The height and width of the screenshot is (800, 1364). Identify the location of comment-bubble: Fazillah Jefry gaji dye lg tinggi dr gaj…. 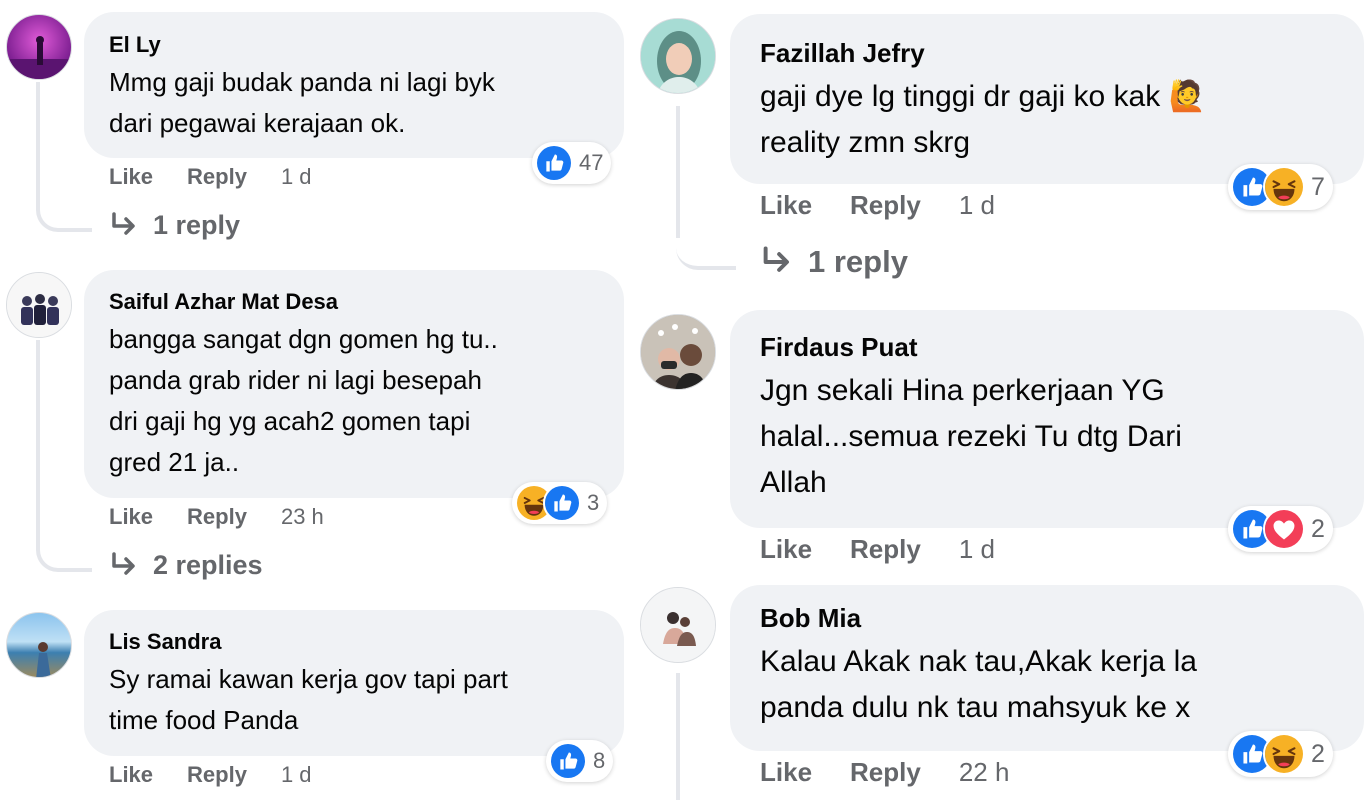
(1047, 99).